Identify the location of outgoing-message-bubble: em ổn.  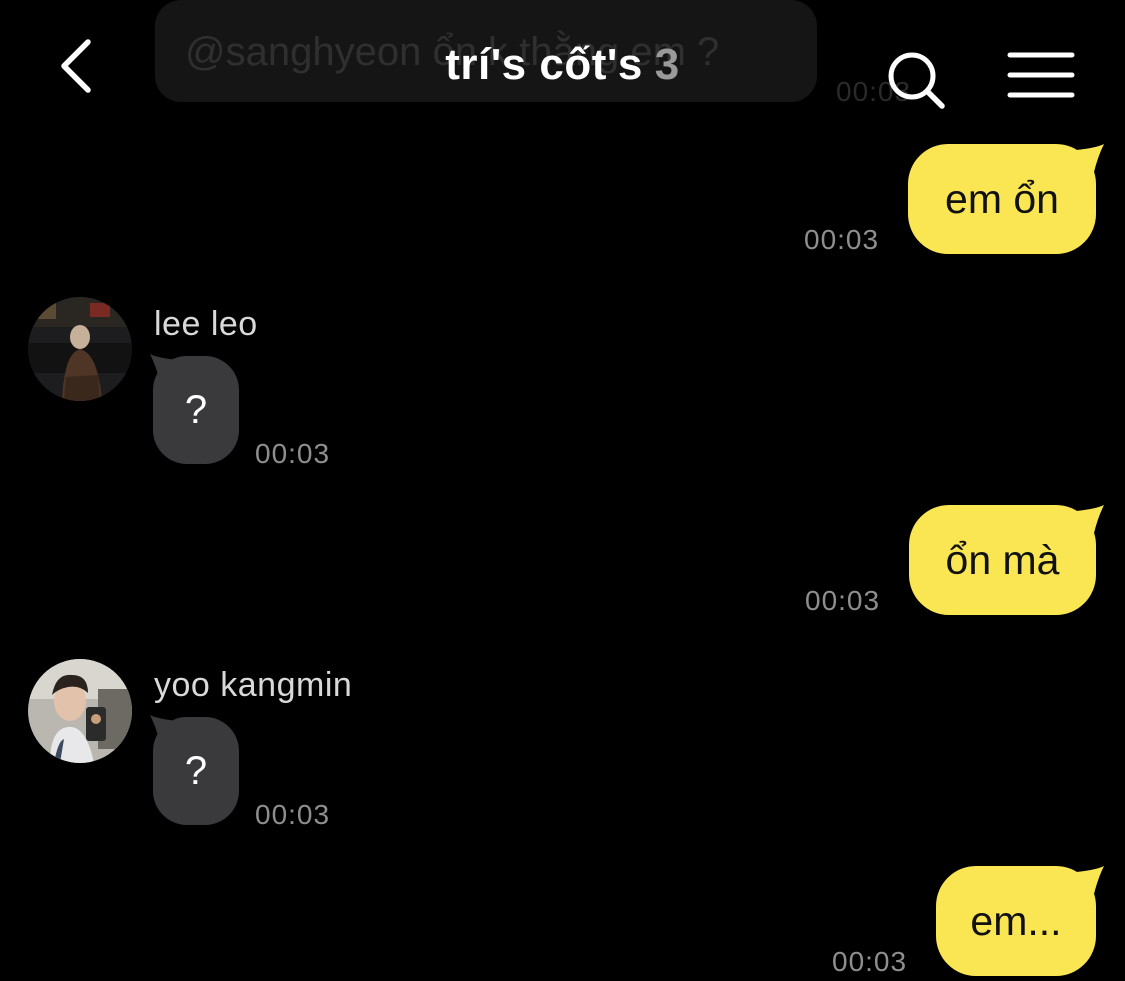
(1002, 199).